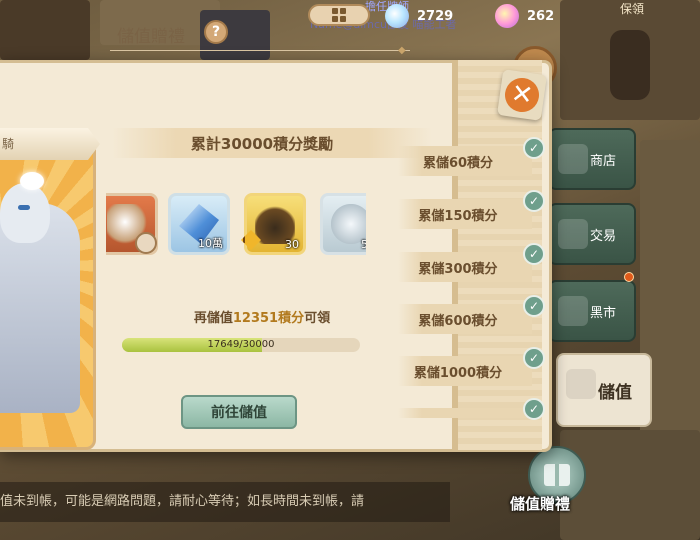 Image resolution: width=700 pixels, height=540 pixels. I want to click on spirit-cat-icon, so click(32, 181).